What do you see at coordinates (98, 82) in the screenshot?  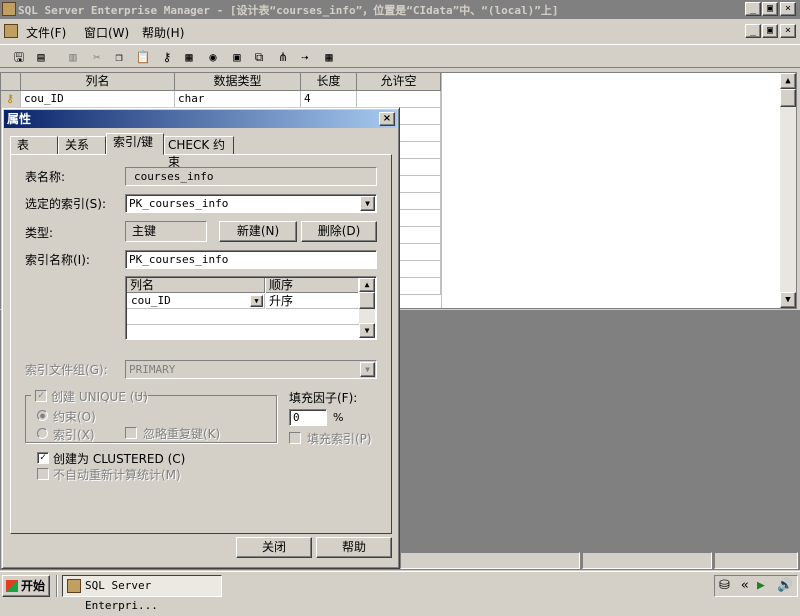 I see `column-header-name: 列名` at bounding box center [98, 82].